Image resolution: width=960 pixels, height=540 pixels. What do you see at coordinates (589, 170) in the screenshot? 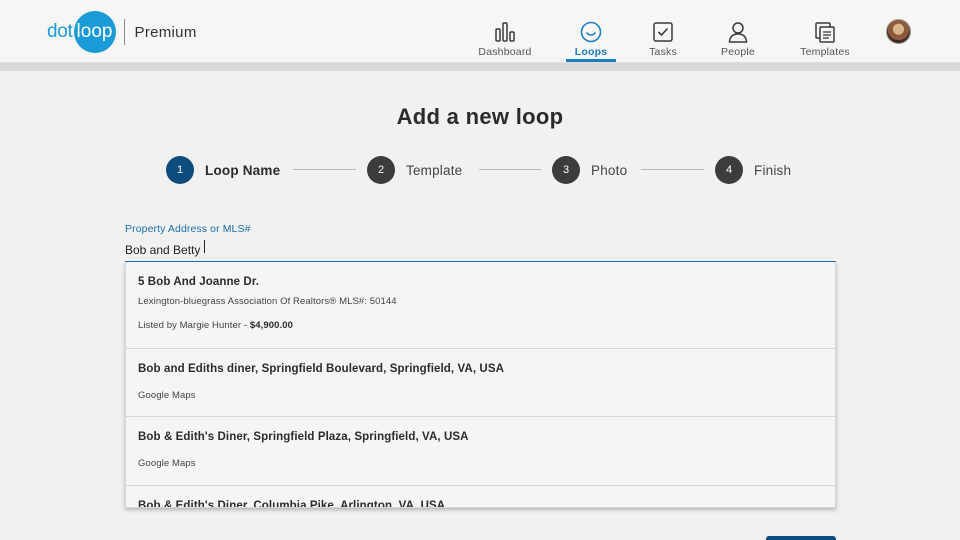
I see `step-photo: 3 Photo` at bounding box center [589, 170].